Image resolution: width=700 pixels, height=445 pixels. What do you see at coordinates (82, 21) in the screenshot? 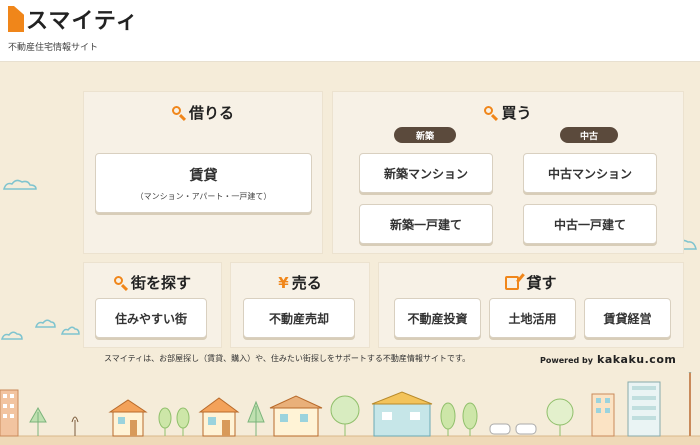
I see `logo-text: スマイティ` at bounding box center [82, 21].